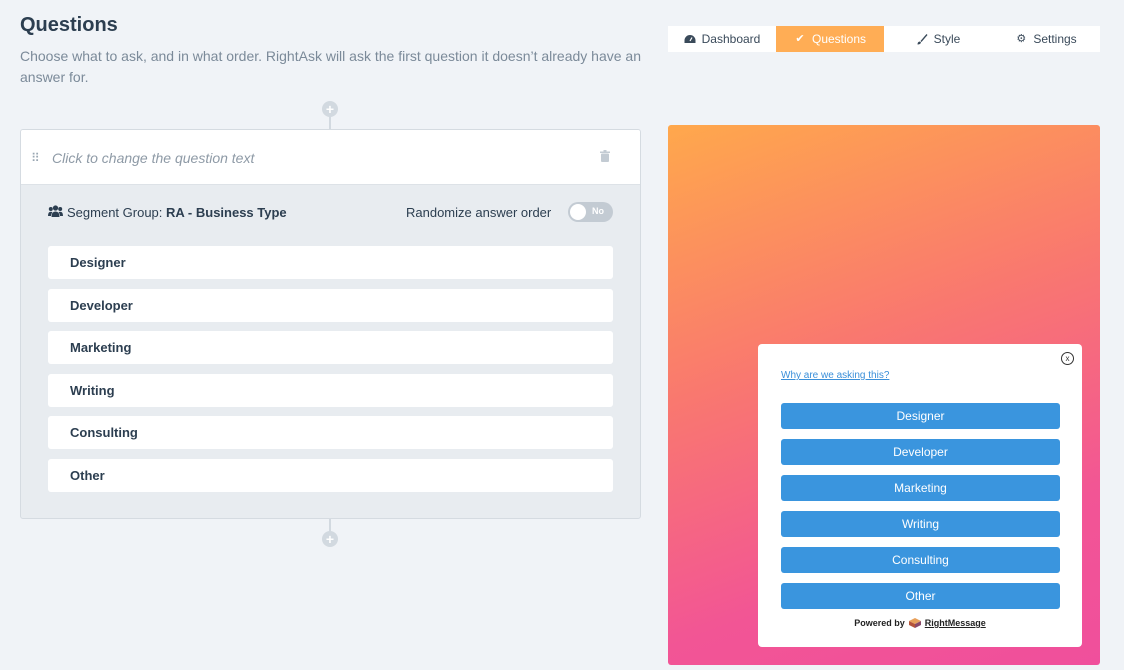 The height and width of the screenshot is (670, 1124). Describe the element at coordinates (115, 212) in the screenshot. I see `segment-prefix: Segment Group:` at that location.